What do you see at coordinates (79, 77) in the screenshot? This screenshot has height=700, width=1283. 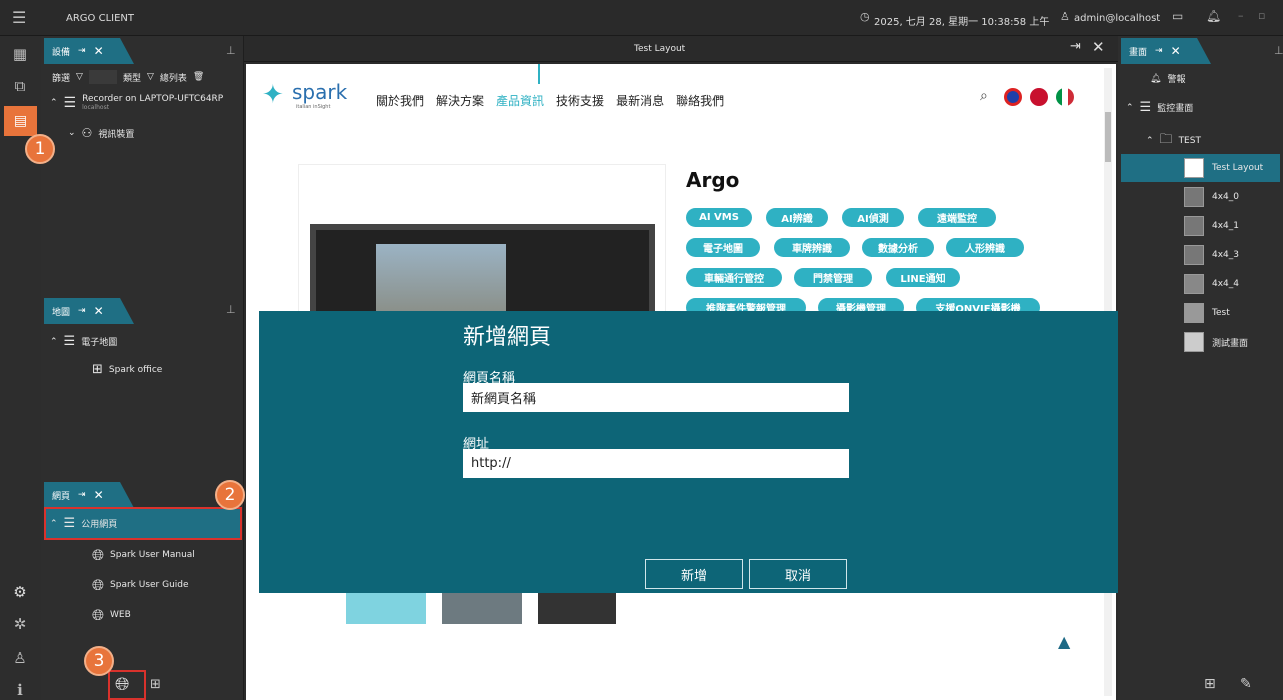 I see `filter-icon: ▽` at bounding box center [79, 77].